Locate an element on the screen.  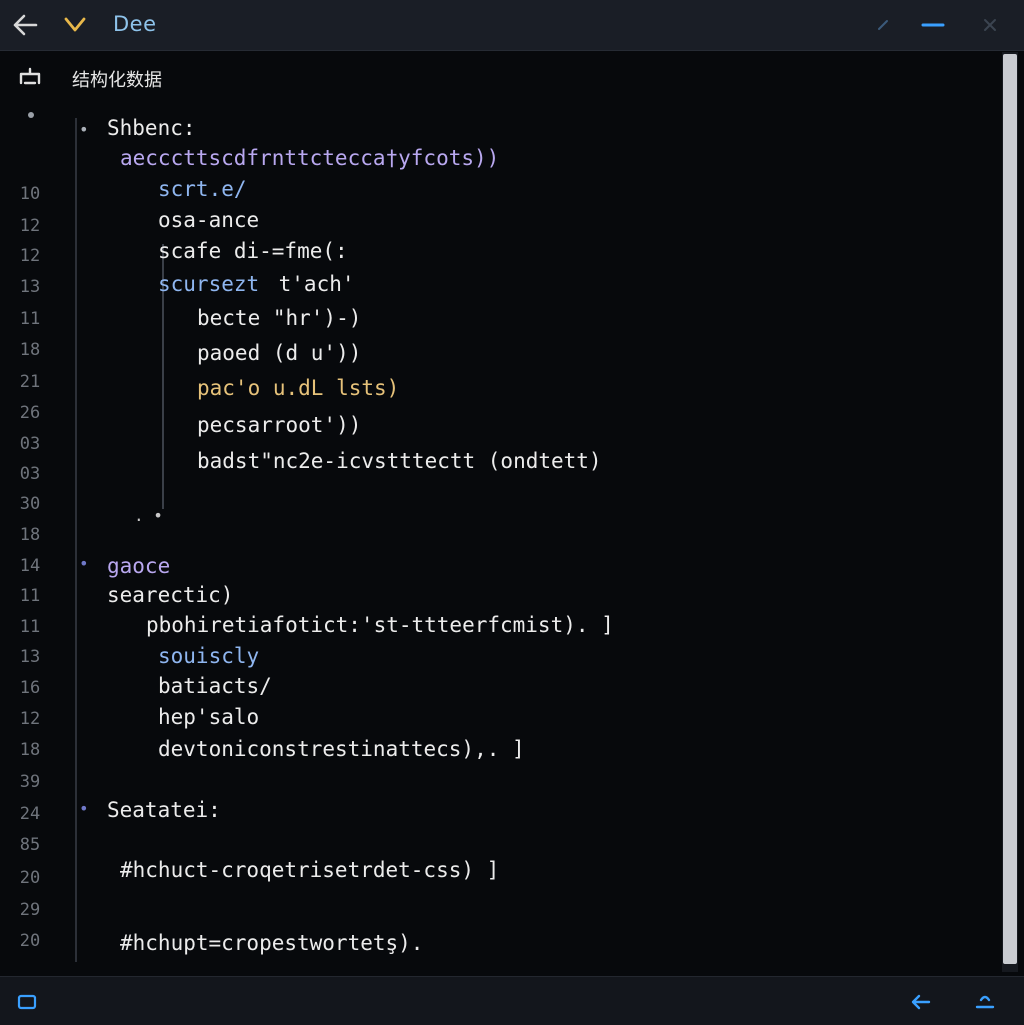
pin-icon is located at coordinates (883, 25).